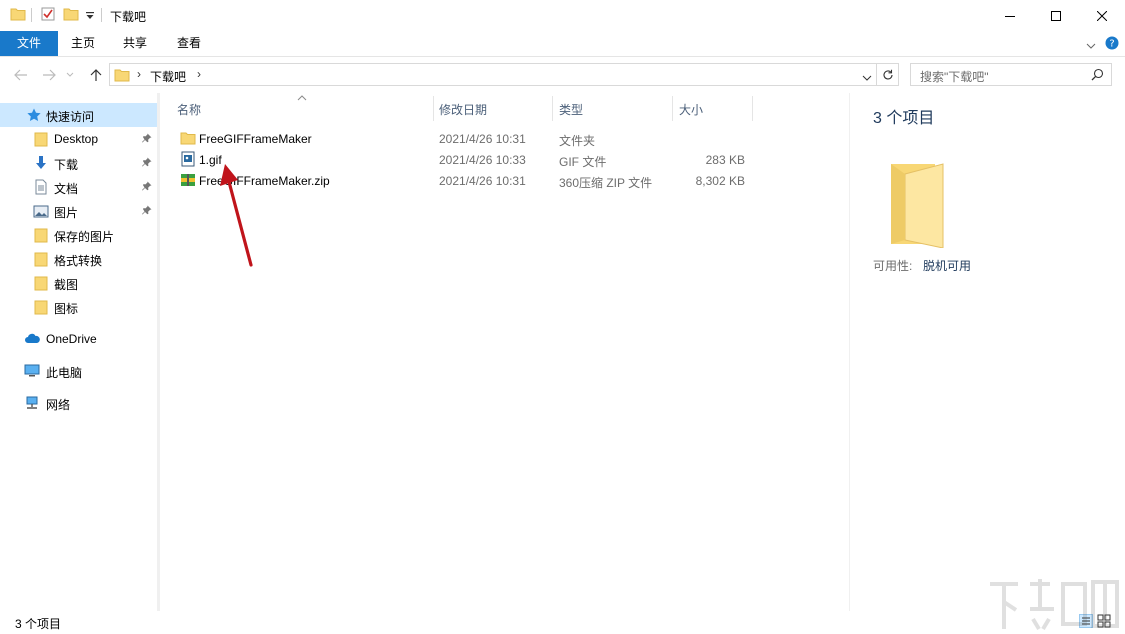 This screenshot has width=1125, height=634. What do you see at coordinates (70, 75) in the screenshot?
I see `recent-locations-button` at bounding box center [70, 75].